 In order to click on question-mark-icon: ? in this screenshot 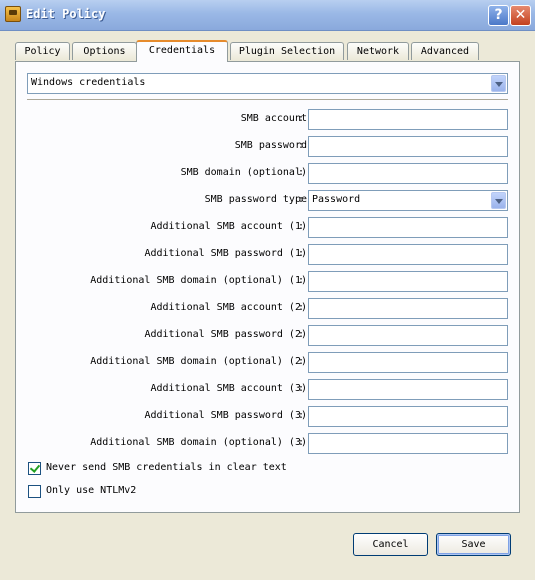, I will do `click(498, 15)`.